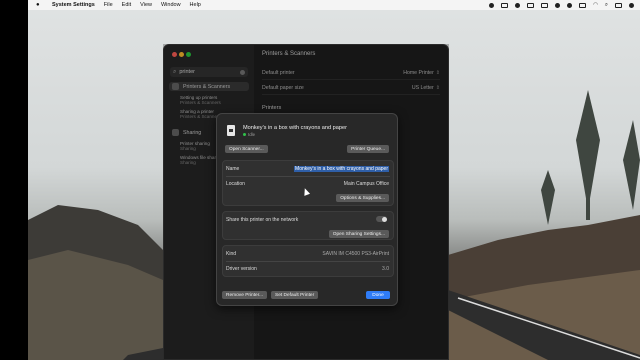 This screenshot has height=360, width=640. Describe the element at coordinates (631, 5) in the screenshot. I see `siri-icon` at that location.